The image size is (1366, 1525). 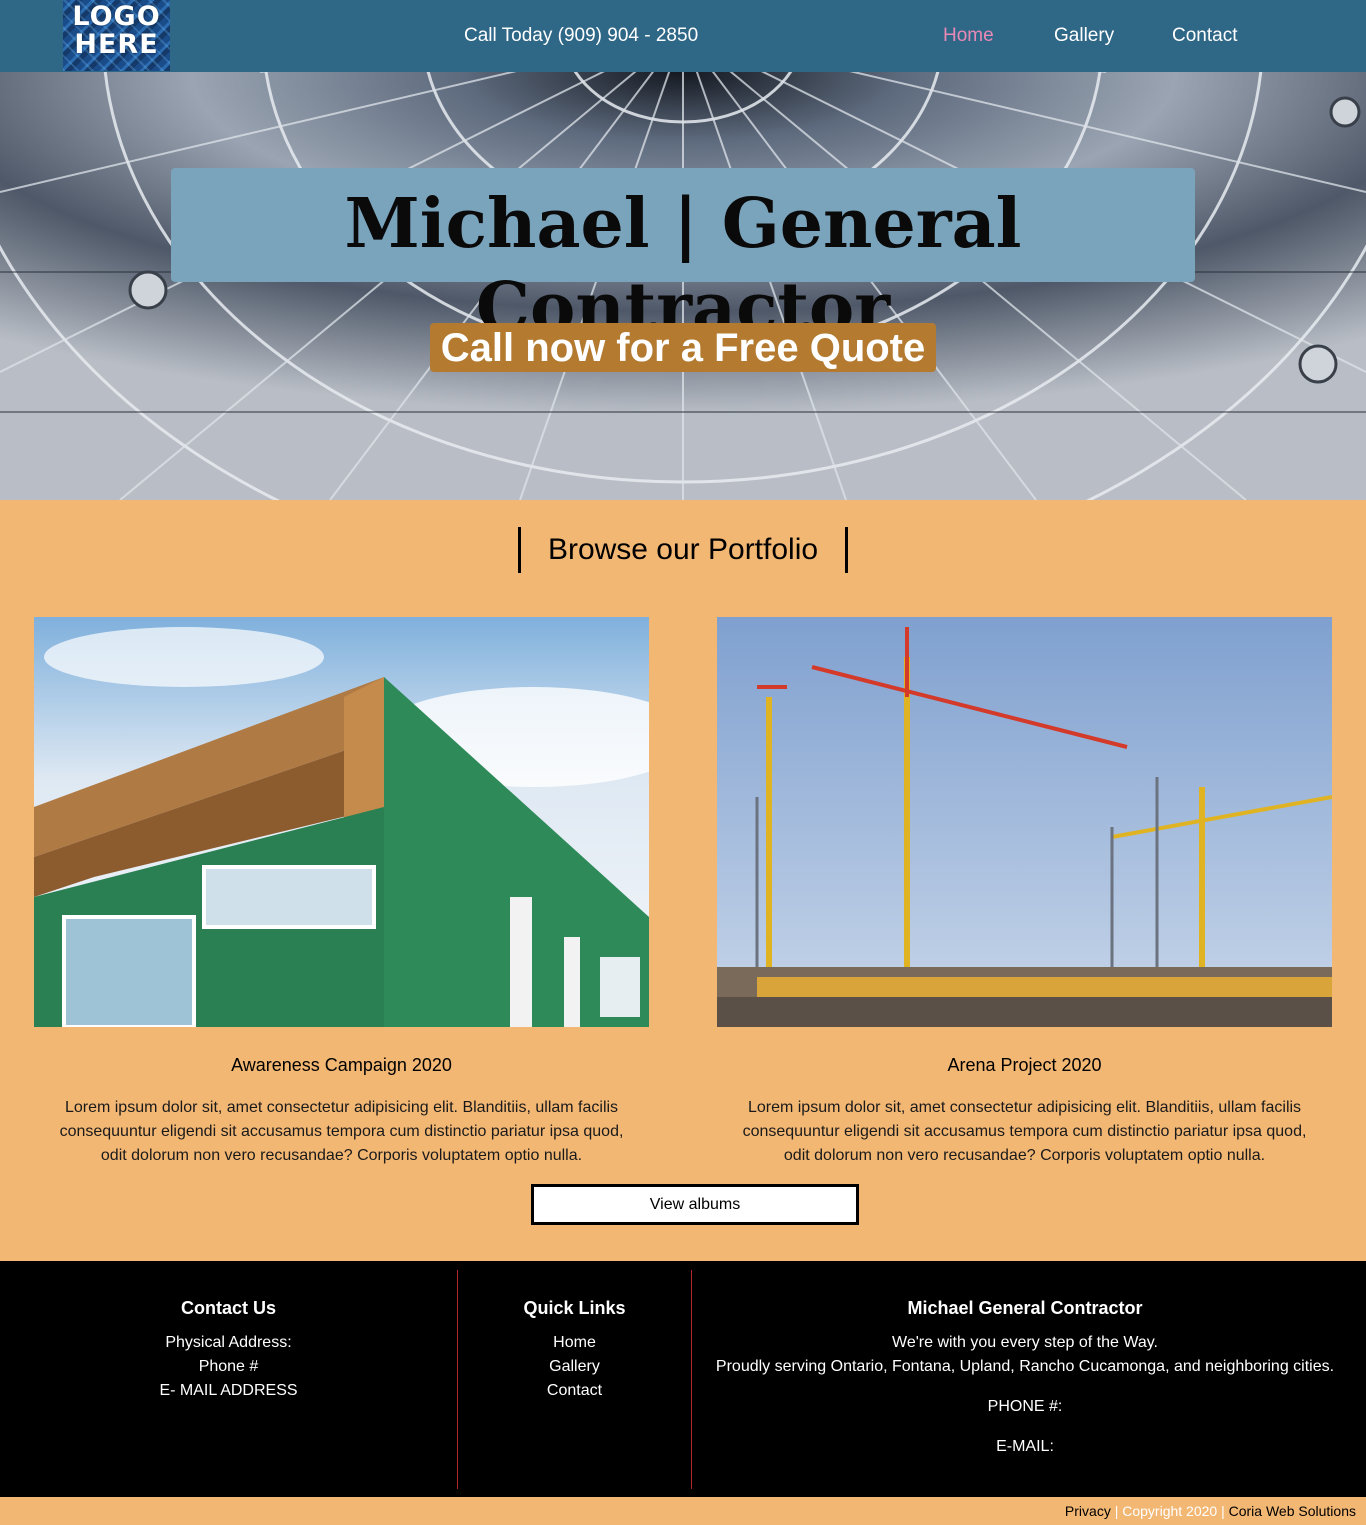 I want to click on footer-tagline: We're with you every step of the Way., so click(x=1025, y=1342).